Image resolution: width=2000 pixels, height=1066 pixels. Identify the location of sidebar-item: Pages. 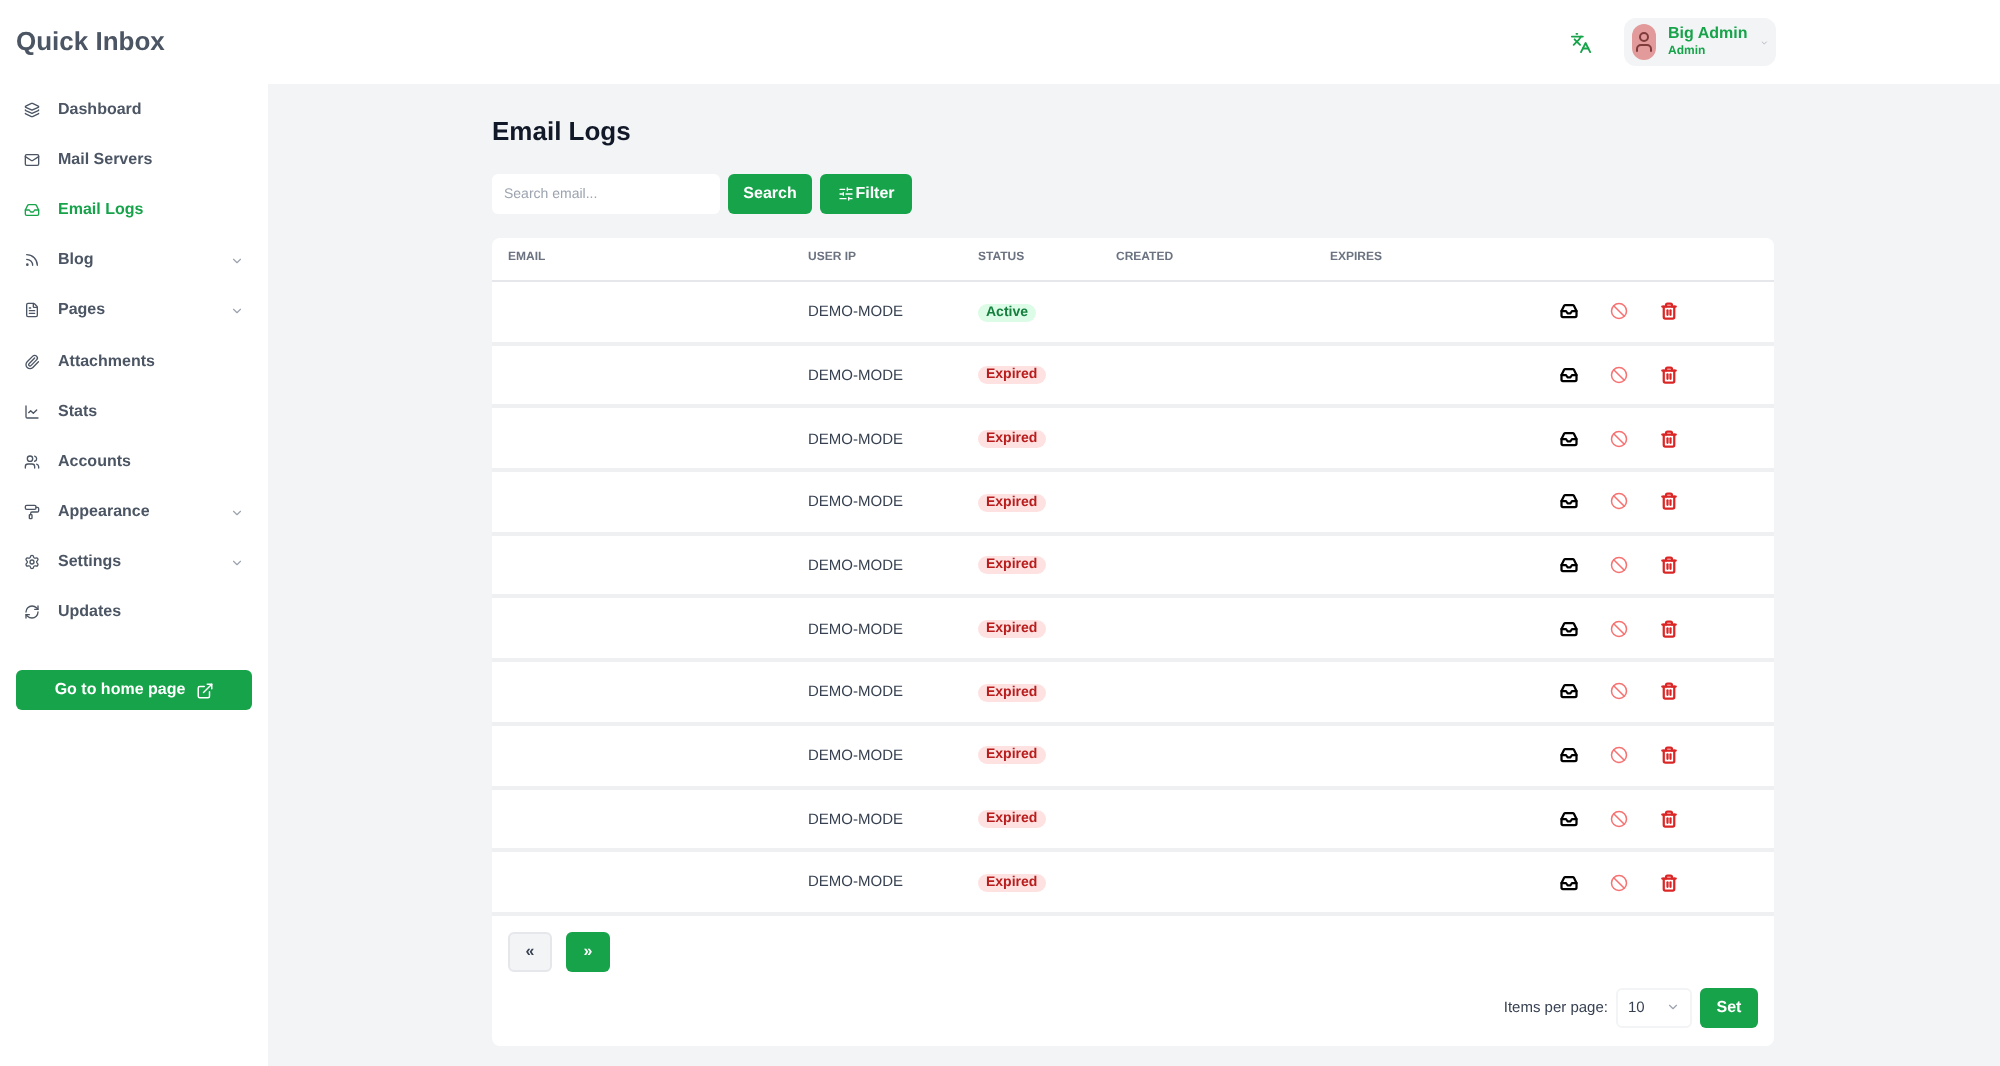
(134, 310).